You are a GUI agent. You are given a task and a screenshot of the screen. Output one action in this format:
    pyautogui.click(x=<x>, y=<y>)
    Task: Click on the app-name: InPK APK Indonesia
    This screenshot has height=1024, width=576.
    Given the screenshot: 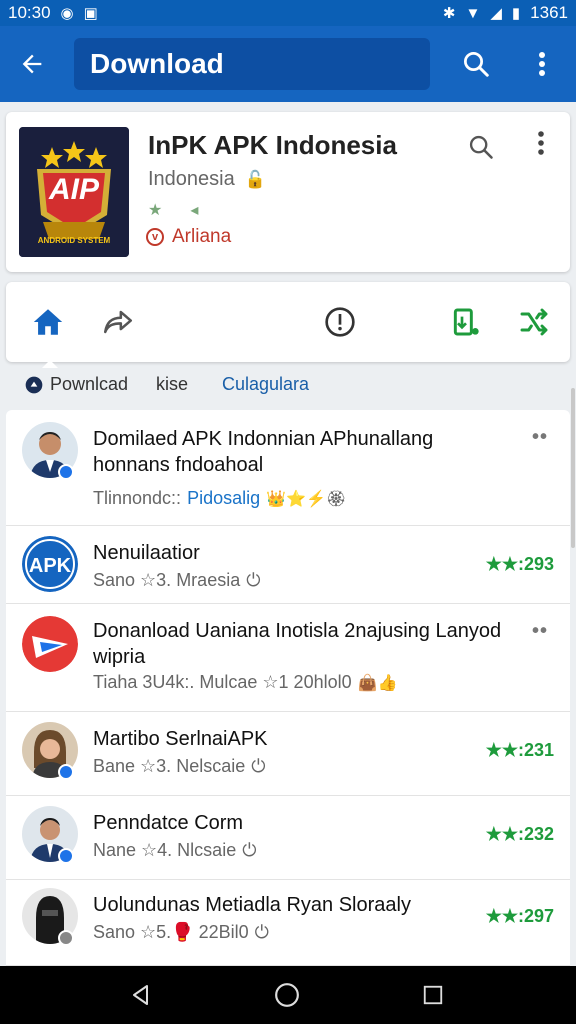 What is the action you would take?
    pyautogui.click(x=272, y=145)
    